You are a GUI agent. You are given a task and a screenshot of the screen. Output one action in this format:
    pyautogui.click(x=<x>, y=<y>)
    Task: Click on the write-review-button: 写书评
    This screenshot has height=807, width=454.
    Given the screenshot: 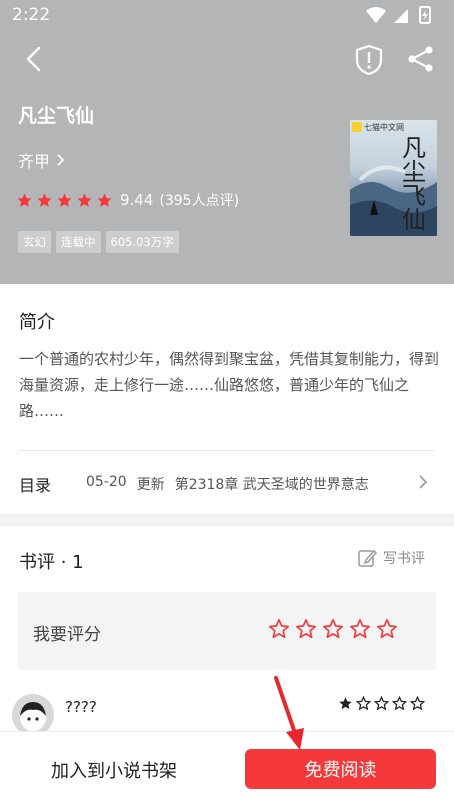 What is the action you would take?
    pyautogui.click(x=391, y=558)
    